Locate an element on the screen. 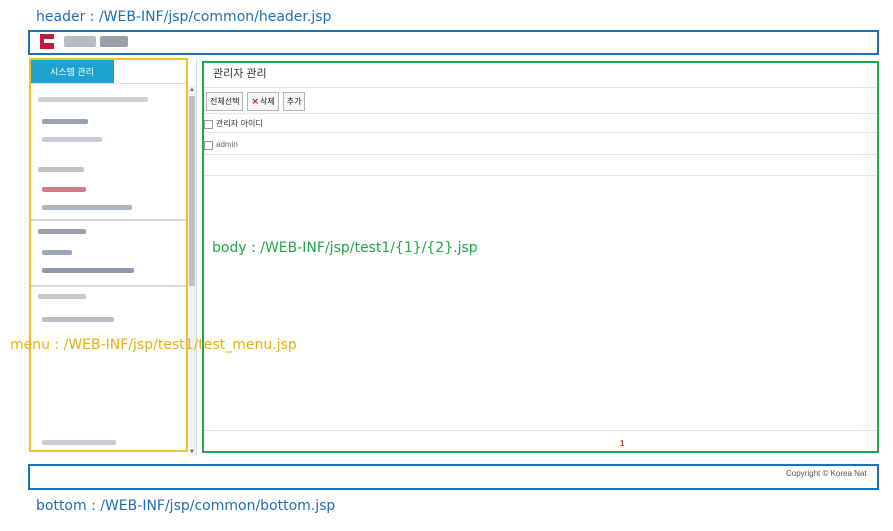 Image resolution: width=893 pixels, height=531 pixels. menu-scrollbar: ▲ ▼ is located at coordinates (192, 271).